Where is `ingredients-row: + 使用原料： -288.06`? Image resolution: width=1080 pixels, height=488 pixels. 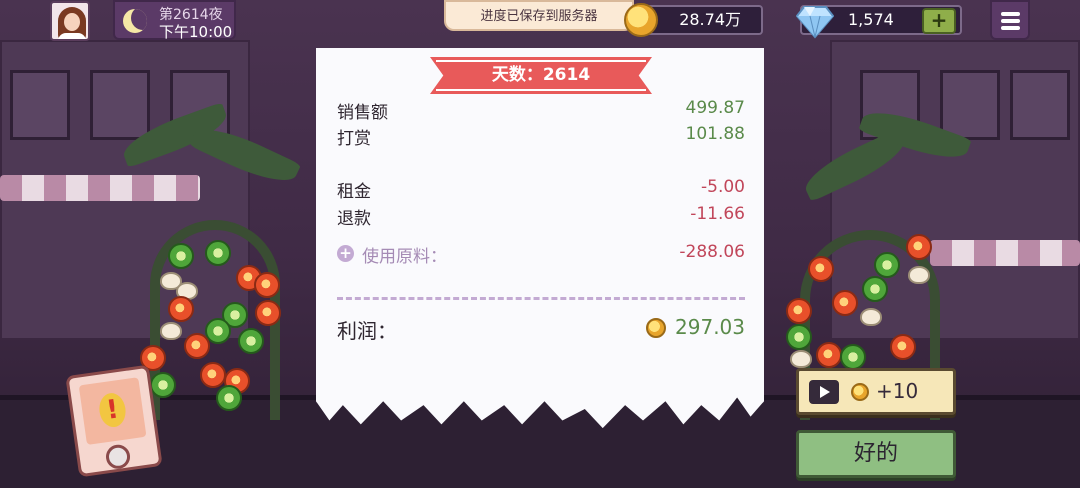 ingredients-row: + 使用原料： -288.06 is located at coordinates (541, 254).